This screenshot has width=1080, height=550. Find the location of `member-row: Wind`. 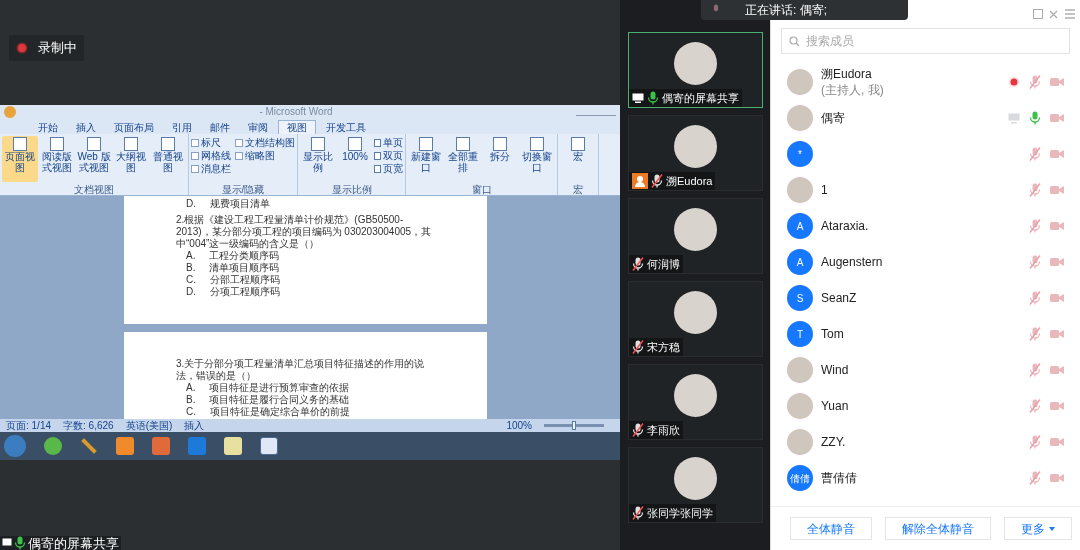

member-row: Wind is located at coordinates (925, 370).